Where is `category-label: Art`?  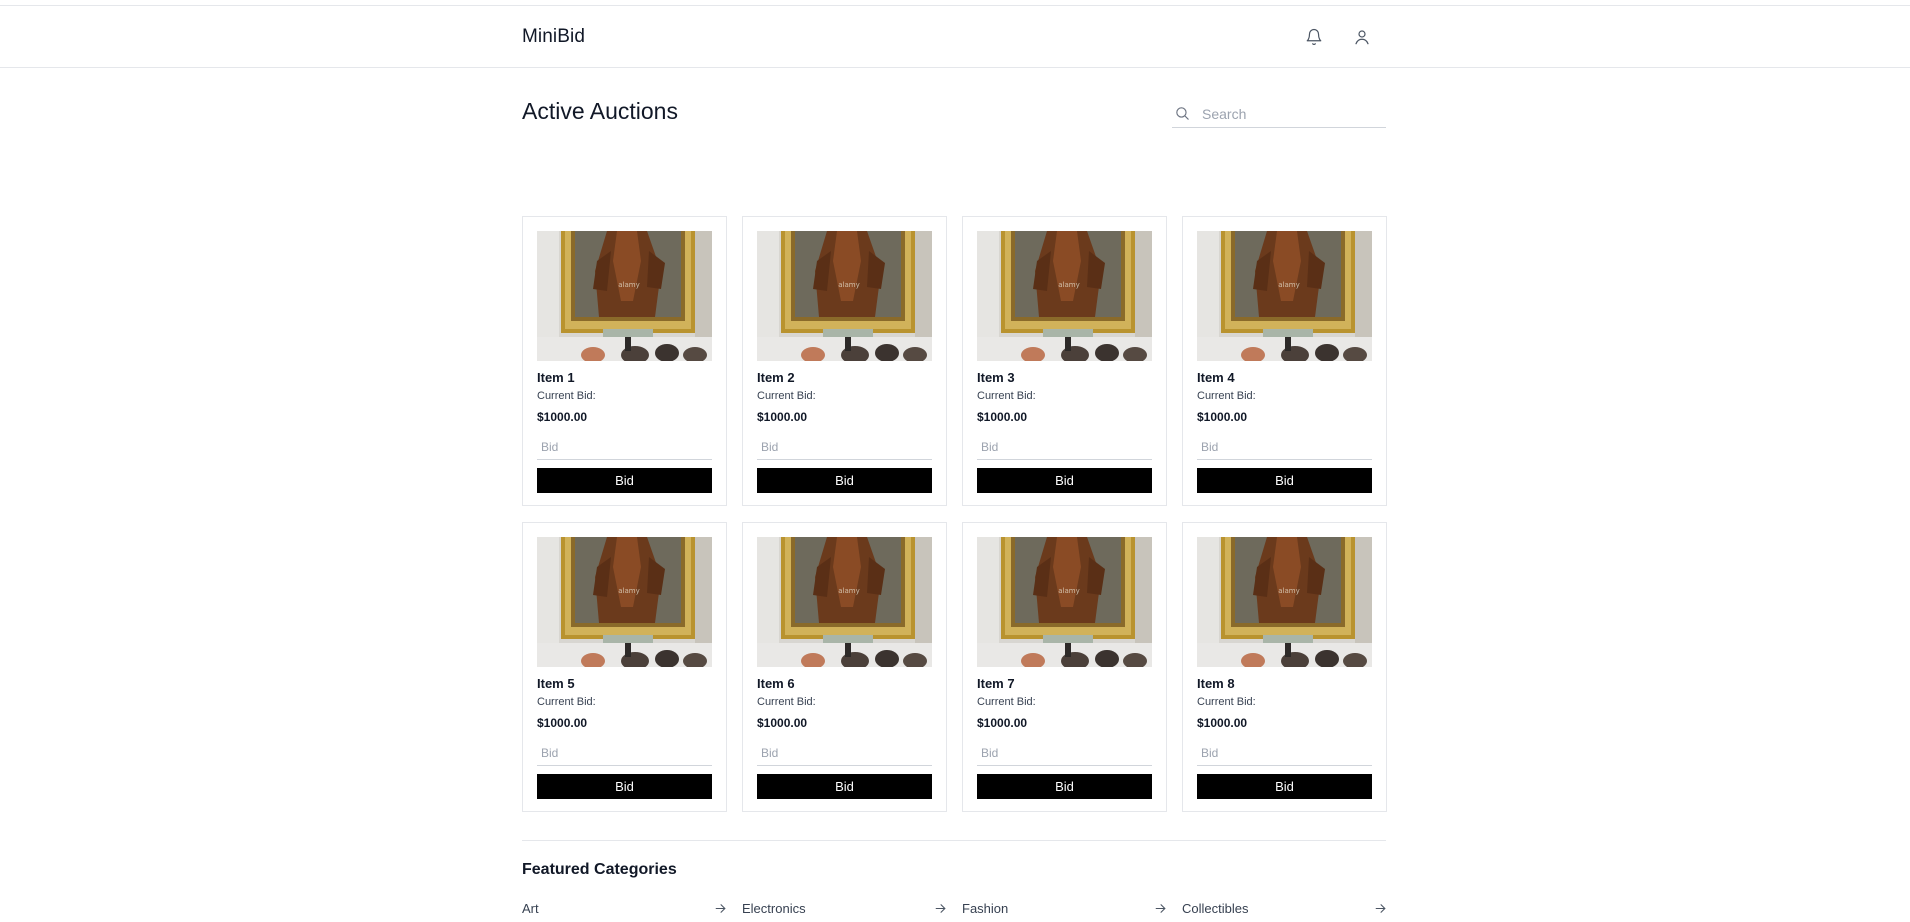 category-label: Art is located at coordinates (530, 908).